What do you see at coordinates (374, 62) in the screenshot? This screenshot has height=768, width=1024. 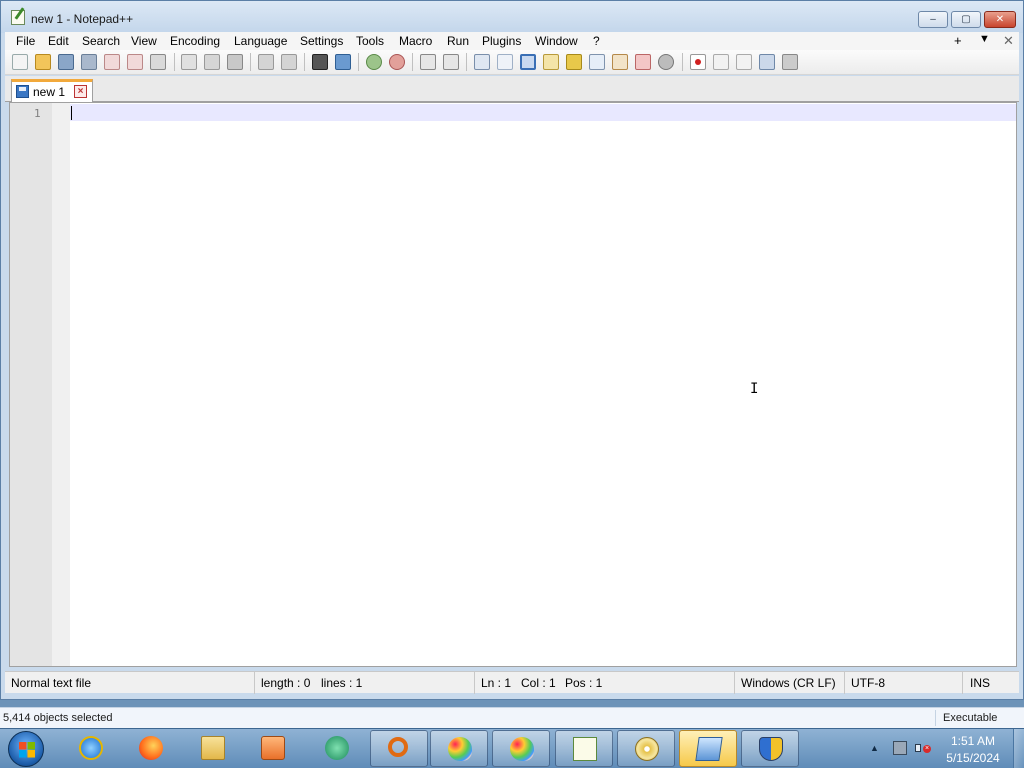 I see `zoom-in-icon` at bounding box center [374, 62].